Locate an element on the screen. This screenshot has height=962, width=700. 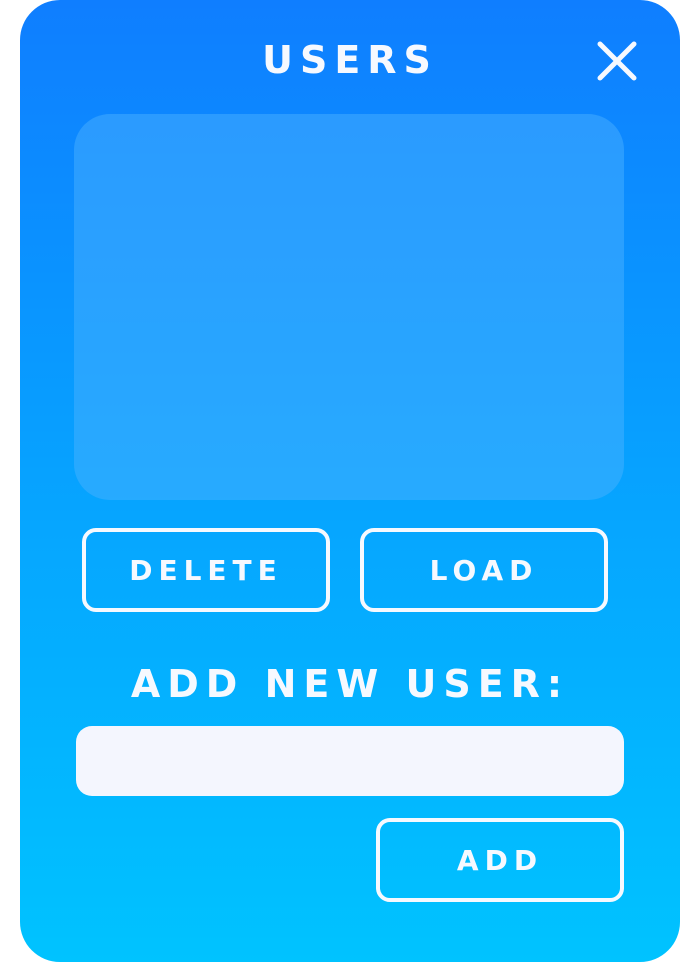
load-button: LOAD is located at coordinates (484, 570).